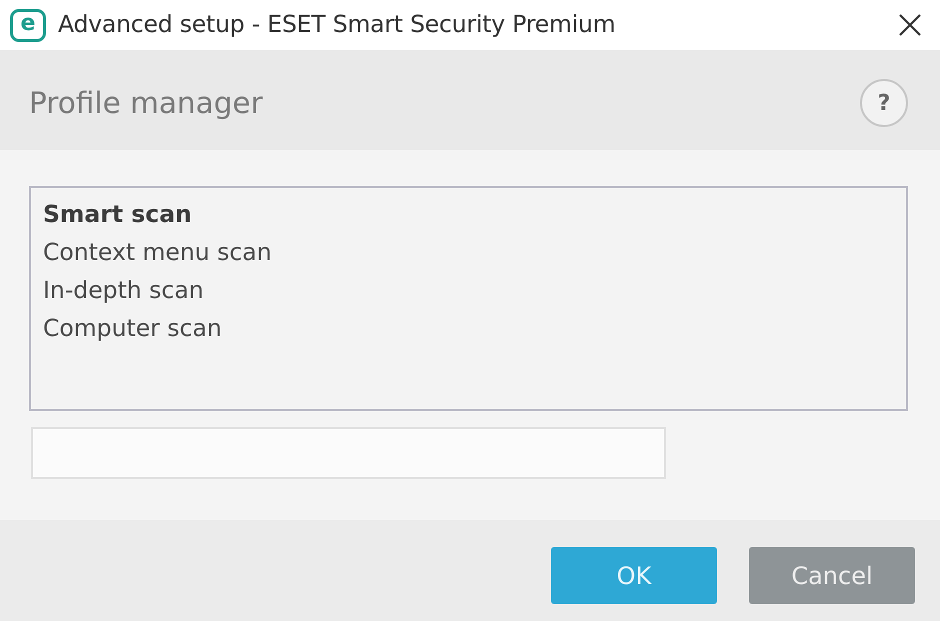  What do you see at coordinates (28, 25) in the screenshot?
I see `app-logo-icon: e` at bounding box center [28, 25].